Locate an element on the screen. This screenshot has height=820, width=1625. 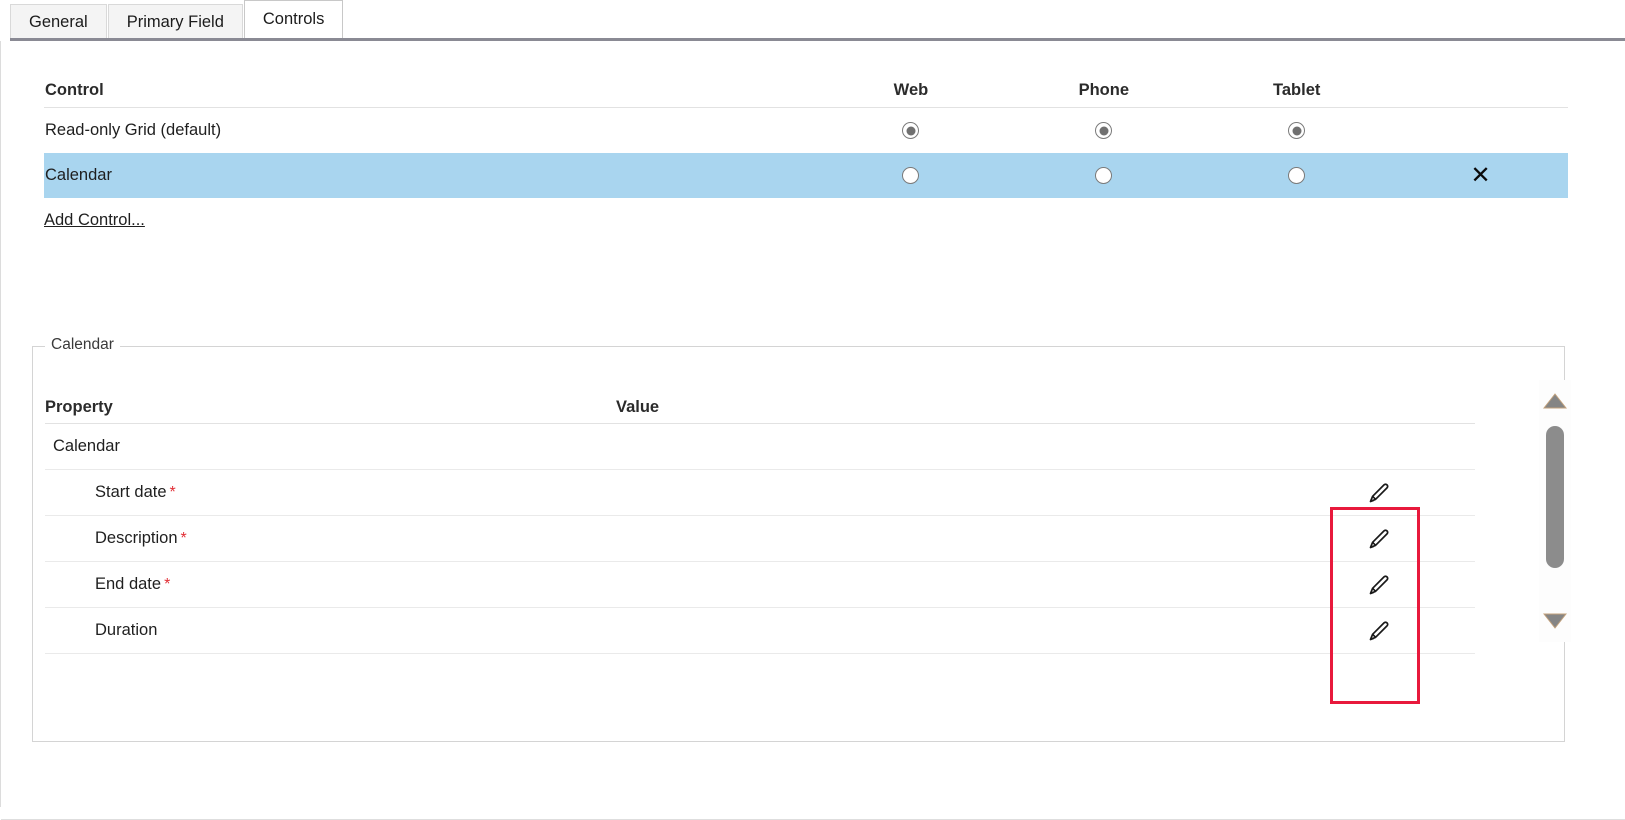
close-icon: ✕ is located at coordinates (1481, 175).